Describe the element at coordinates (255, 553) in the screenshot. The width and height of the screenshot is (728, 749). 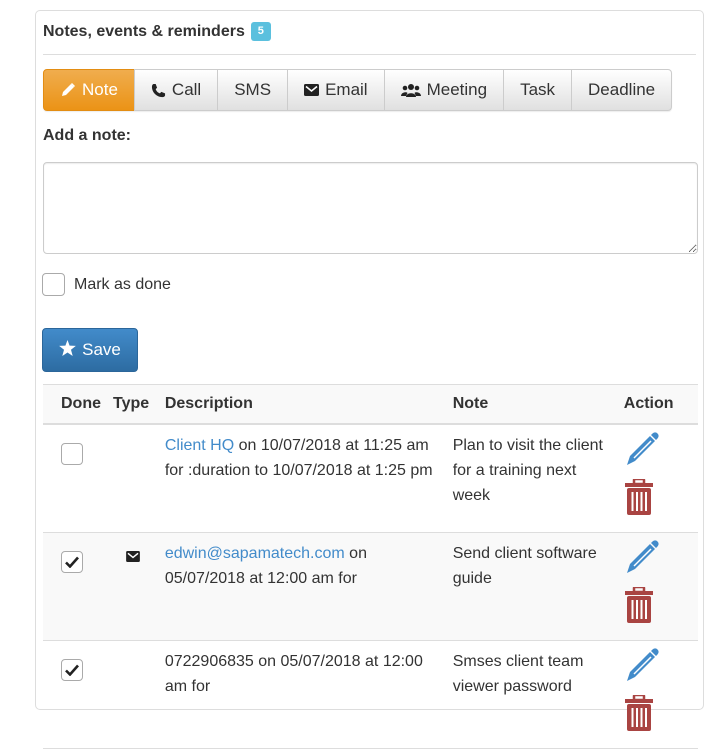
I see `description-link: edwin@sapamatech.com` at that location.